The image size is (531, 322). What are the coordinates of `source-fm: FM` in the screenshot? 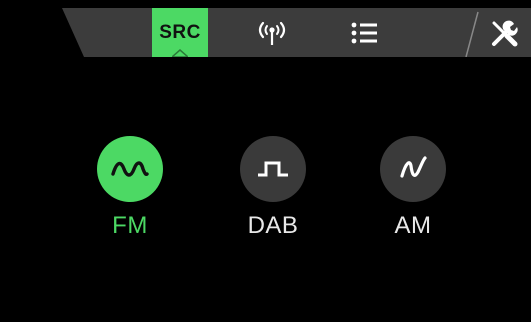 It's located at (130, 188).